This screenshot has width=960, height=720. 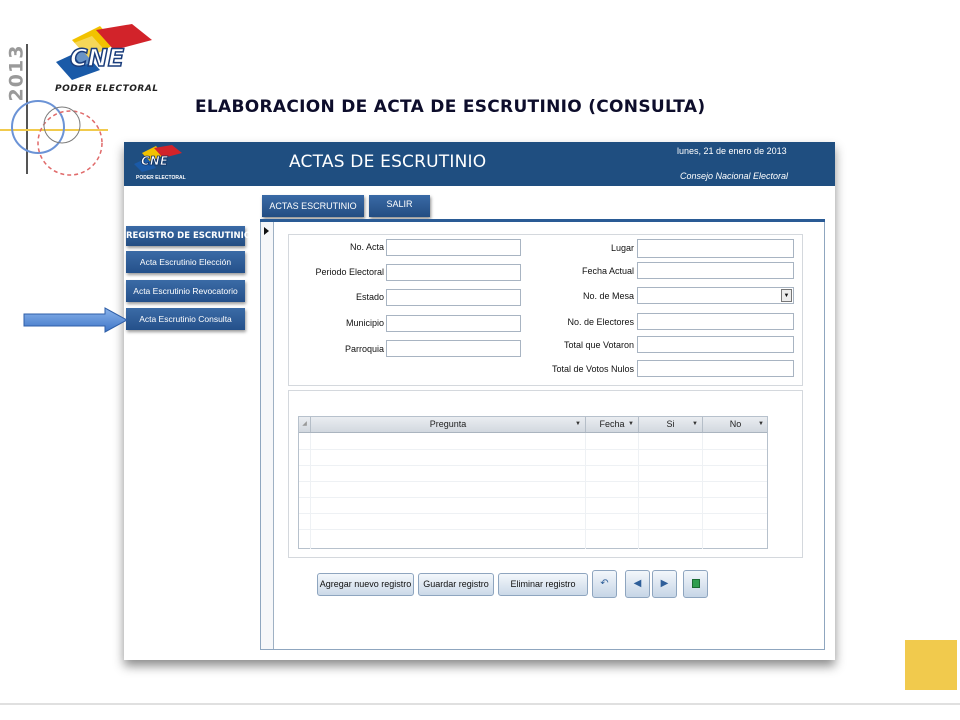 I want to click on label-no-acta: No. Acta, so click(x=366, y=247).